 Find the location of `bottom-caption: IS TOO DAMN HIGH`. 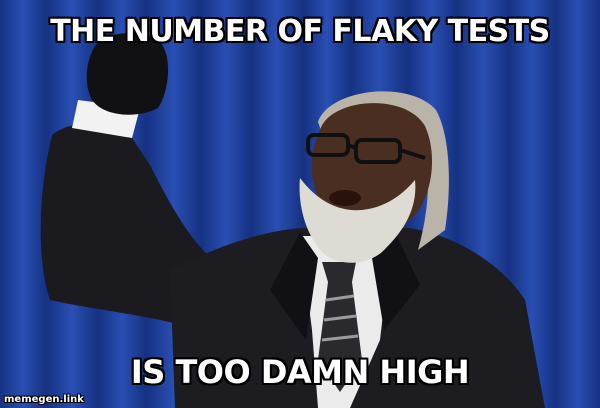

bottom-caption: IS TOO DAMN HIGH is located at coordinates (300, 372).